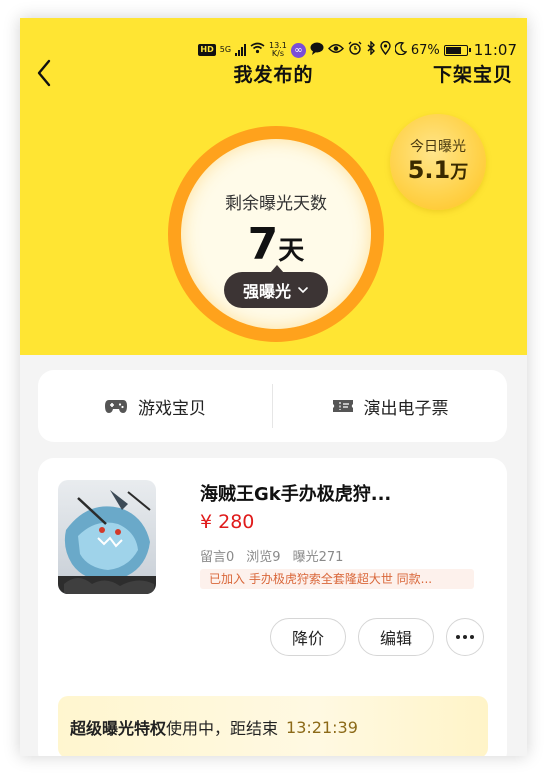  Describe the element at coordinates (371, 49) in the screenshot. I see `bluetooth-icon` at that location.